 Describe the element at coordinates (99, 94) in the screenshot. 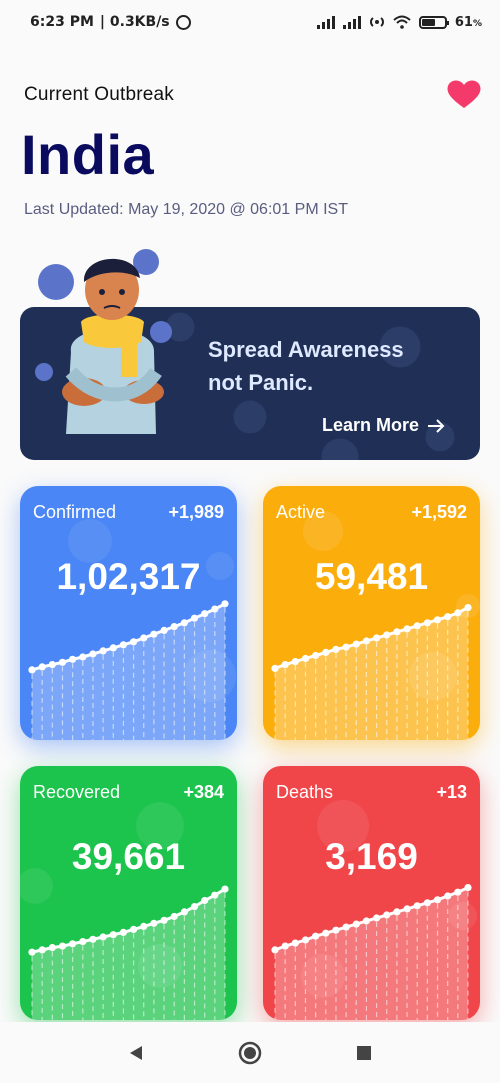

I see `section-subtitle: Current Outbreak` at that location.